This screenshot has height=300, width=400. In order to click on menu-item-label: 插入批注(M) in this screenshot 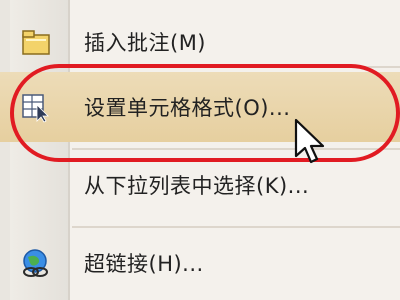, I will do `click(145, 43)`.